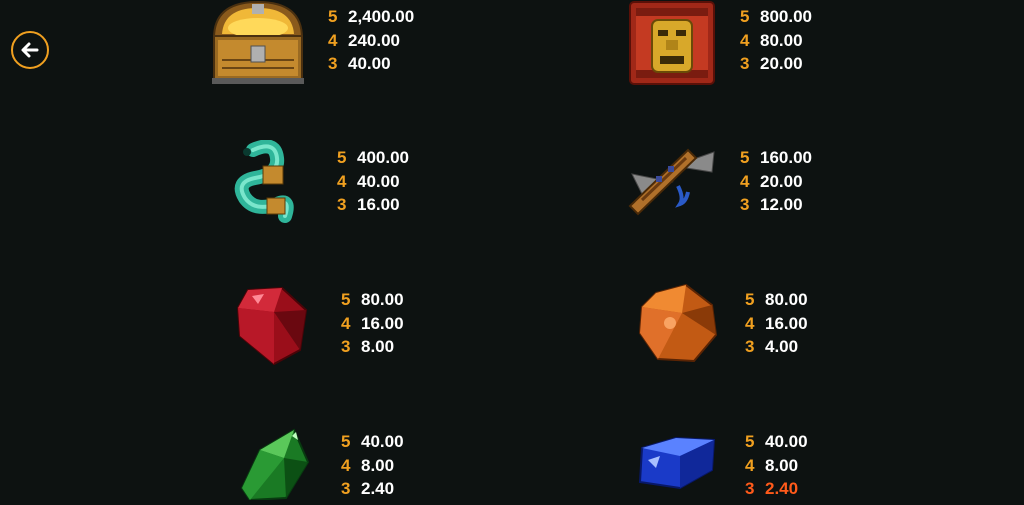 This screenshot has height=505, width=1024. I want to click on back-button, so click(30, 50).